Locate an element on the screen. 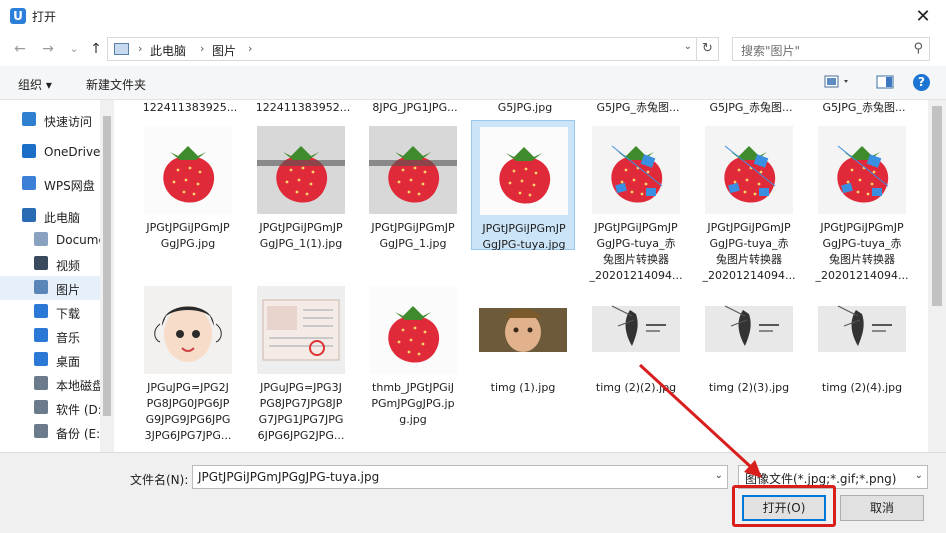 The width and height of the screenshot is (946, 533). chevron-down-icon: ▾ is located at coordinates (48, 85).